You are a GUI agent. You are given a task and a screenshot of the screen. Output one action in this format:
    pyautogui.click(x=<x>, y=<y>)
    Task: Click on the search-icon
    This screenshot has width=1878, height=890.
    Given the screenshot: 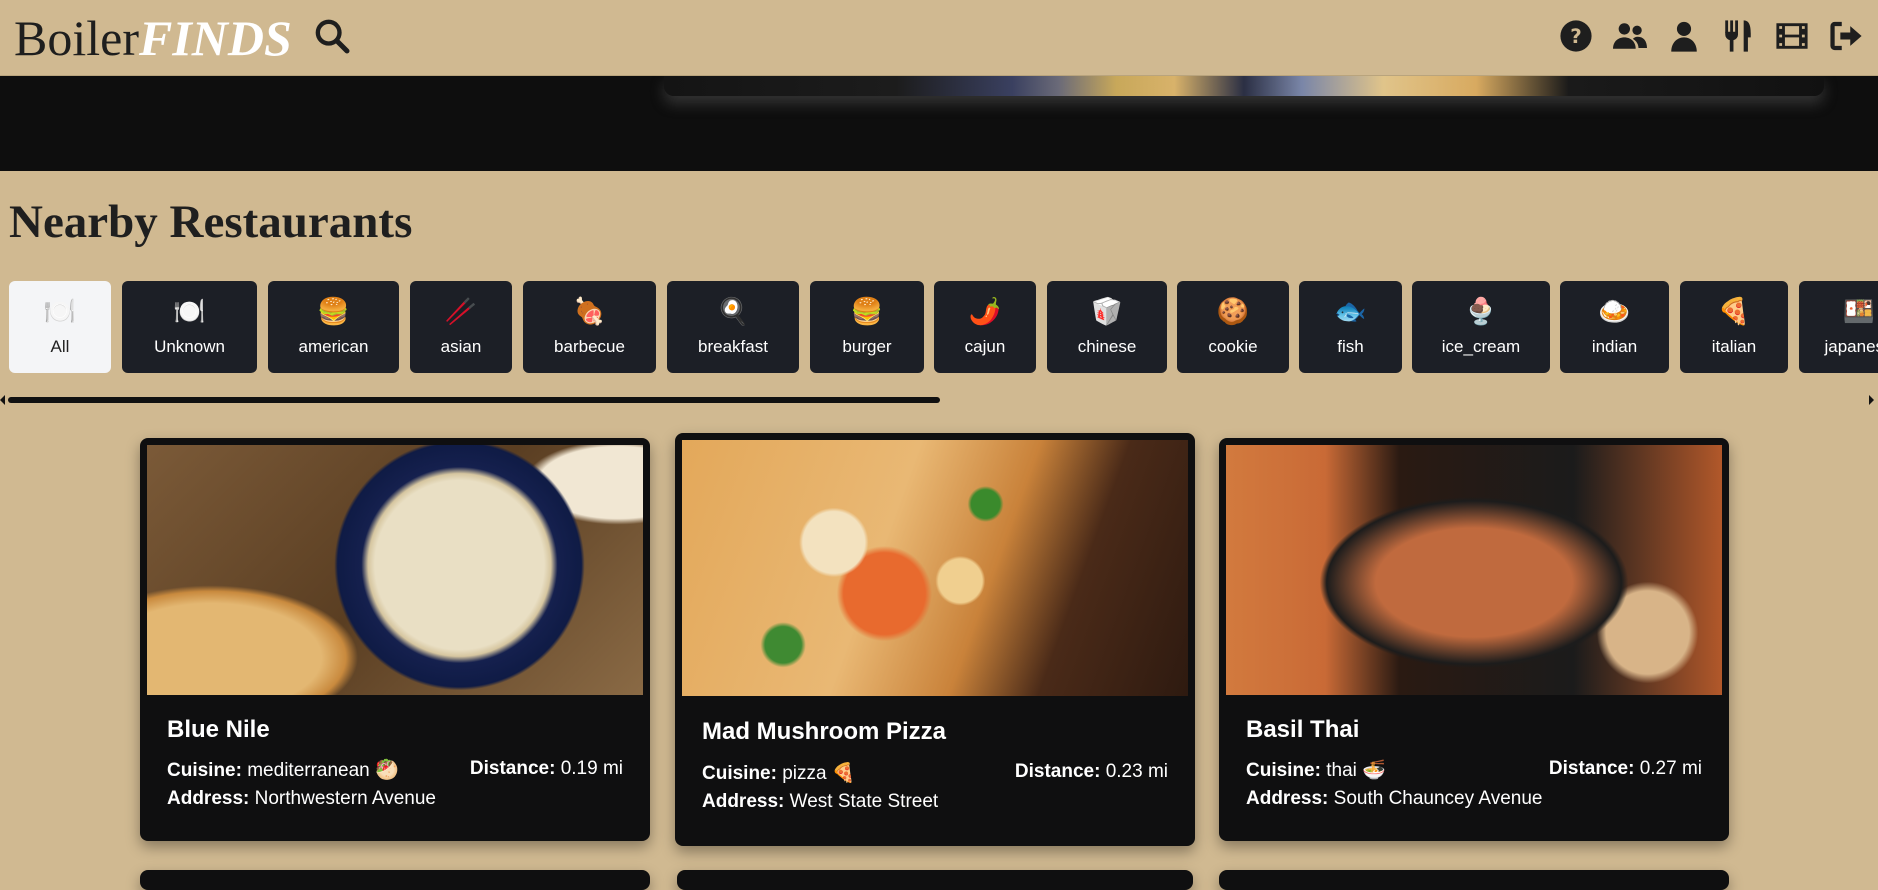 What is the action you would take?
    pyautogui.click(x=332, y=38)
    